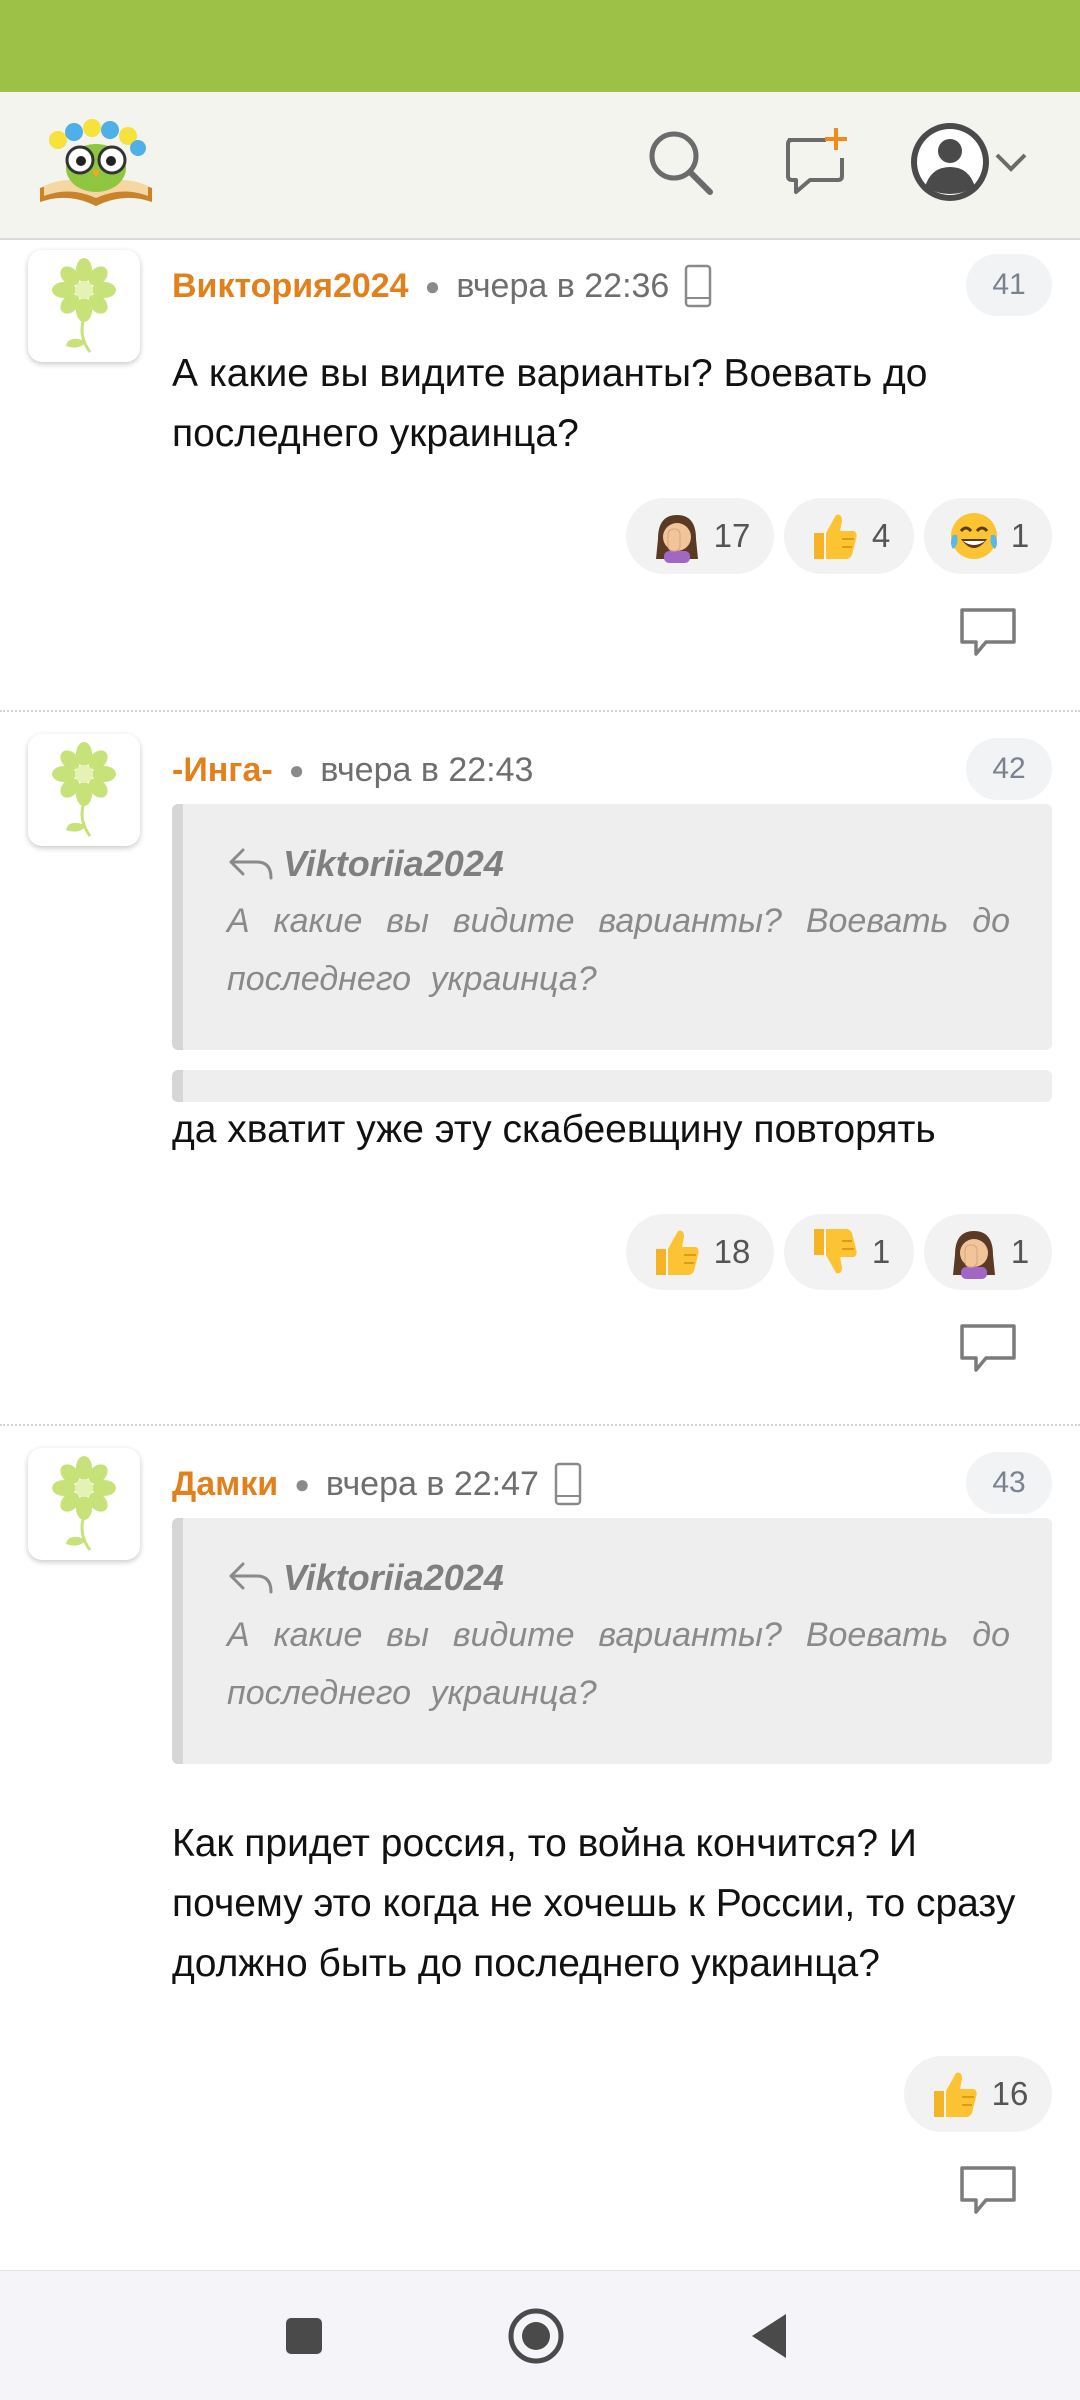 This screenshot has height=2400, width=1080. Describe the element at coordinates (816, 162) in the screenshot. I see `new-message-icon` at that location.